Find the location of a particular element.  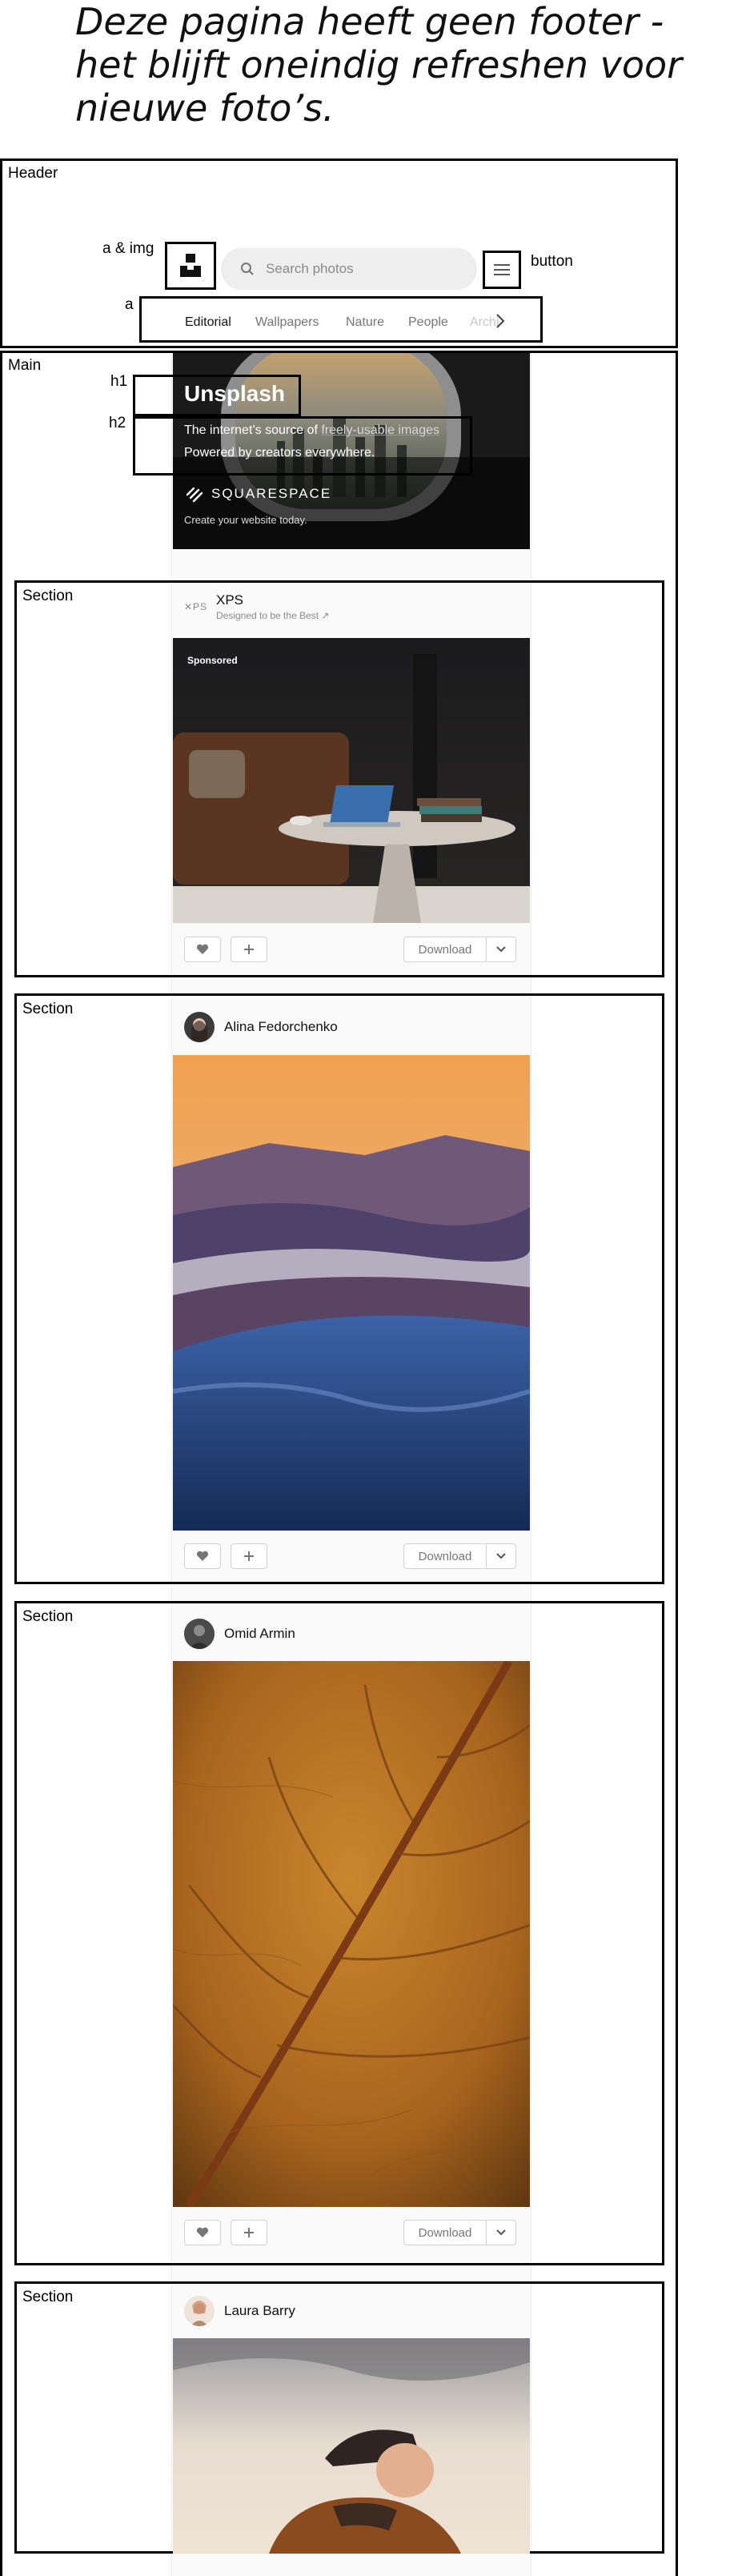

h2-outline is located at coordinates (302, 446).